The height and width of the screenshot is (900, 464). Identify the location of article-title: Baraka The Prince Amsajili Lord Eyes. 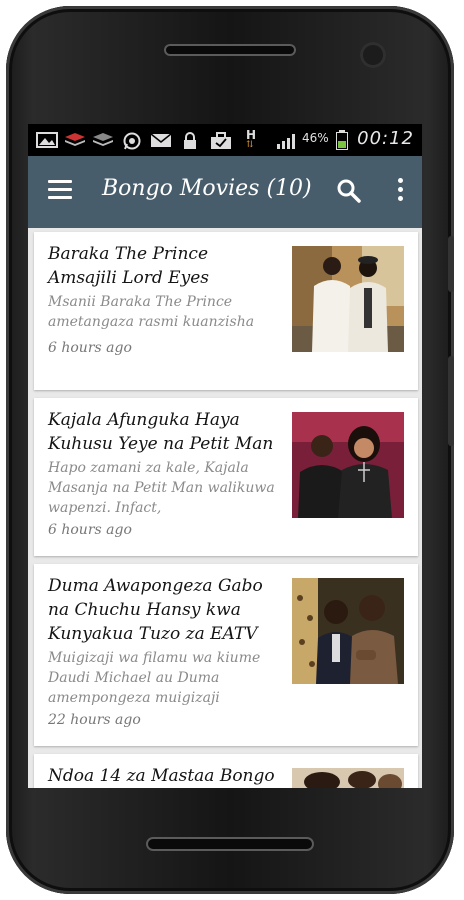
(128, 266).